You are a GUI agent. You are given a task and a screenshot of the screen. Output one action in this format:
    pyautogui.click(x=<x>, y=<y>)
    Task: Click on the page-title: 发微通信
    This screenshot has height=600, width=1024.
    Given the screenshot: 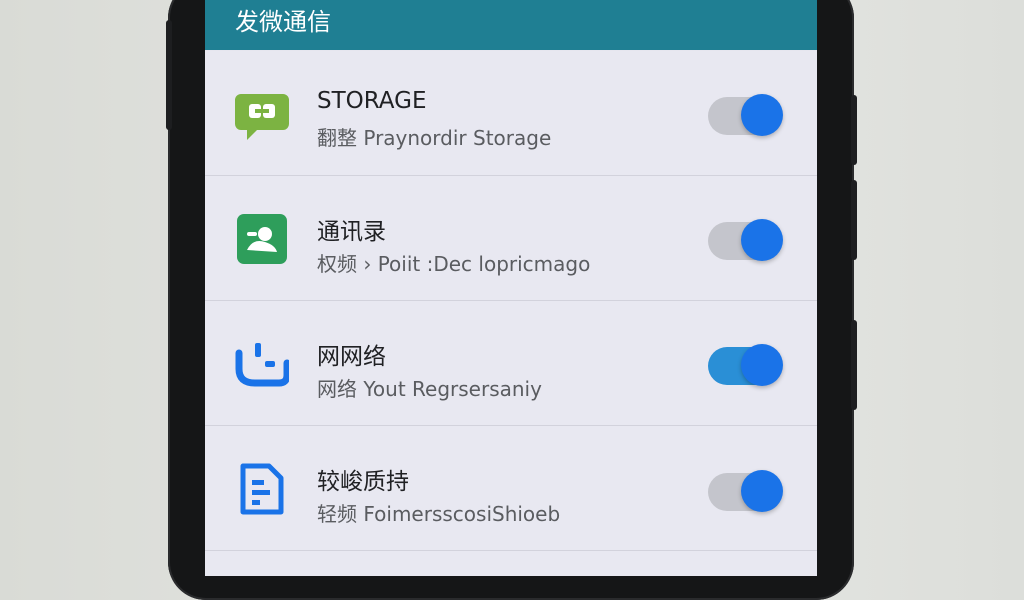 What is the action you would take?
    pyautogui.click(x=283, y=22)
    